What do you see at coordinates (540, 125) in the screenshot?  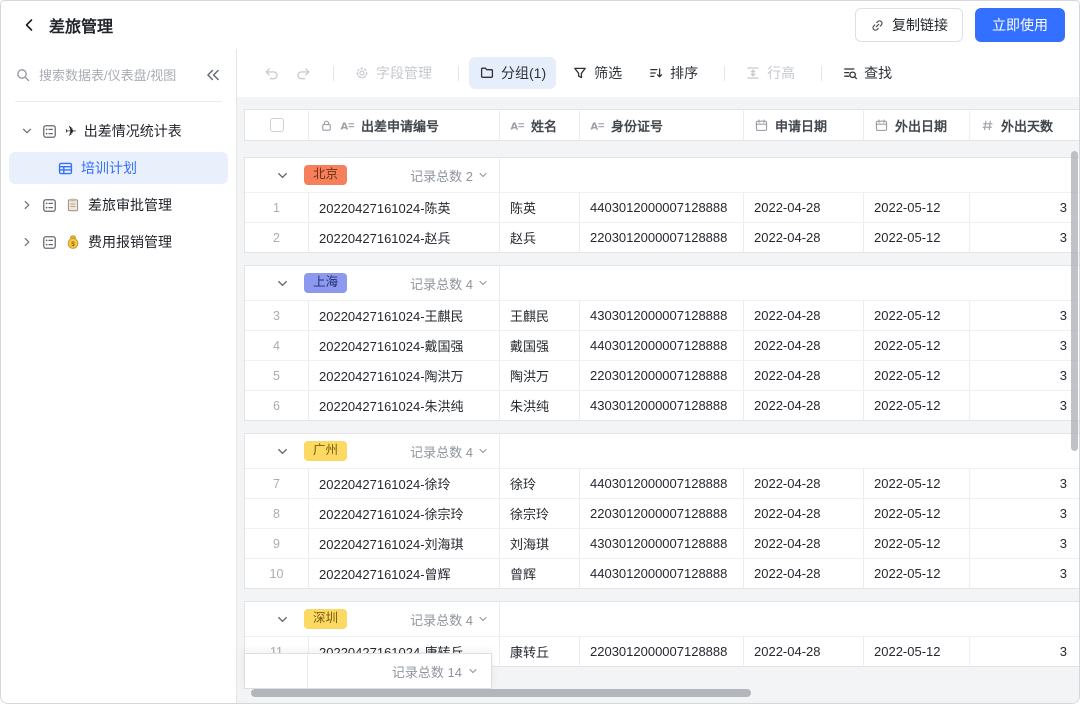 I see `column-header: A 姓名` at bounding box center [540, 125].